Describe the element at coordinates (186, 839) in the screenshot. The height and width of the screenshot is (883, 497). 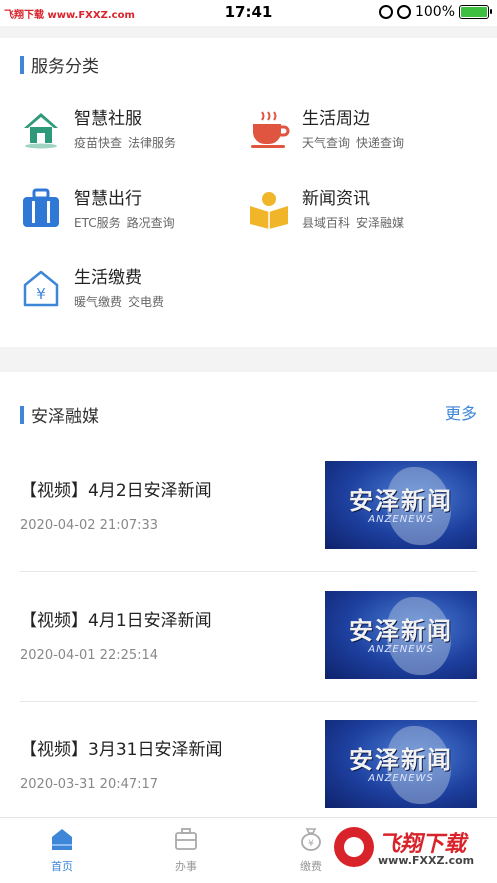
I see `briefcase-icon` at that location.